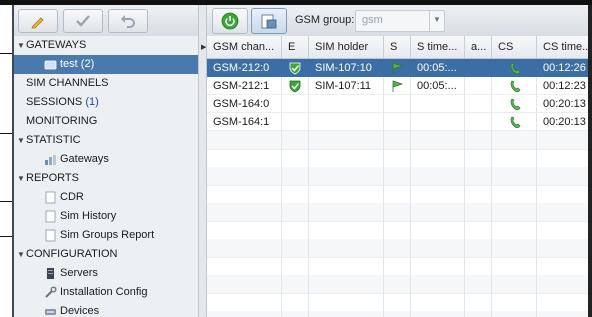 The image size is (592, 317). Describe the element at coordinates (106, 254) in the screenshot. I see `sidebar-item-configuration: ▼ CONFIGURATION` at that location.